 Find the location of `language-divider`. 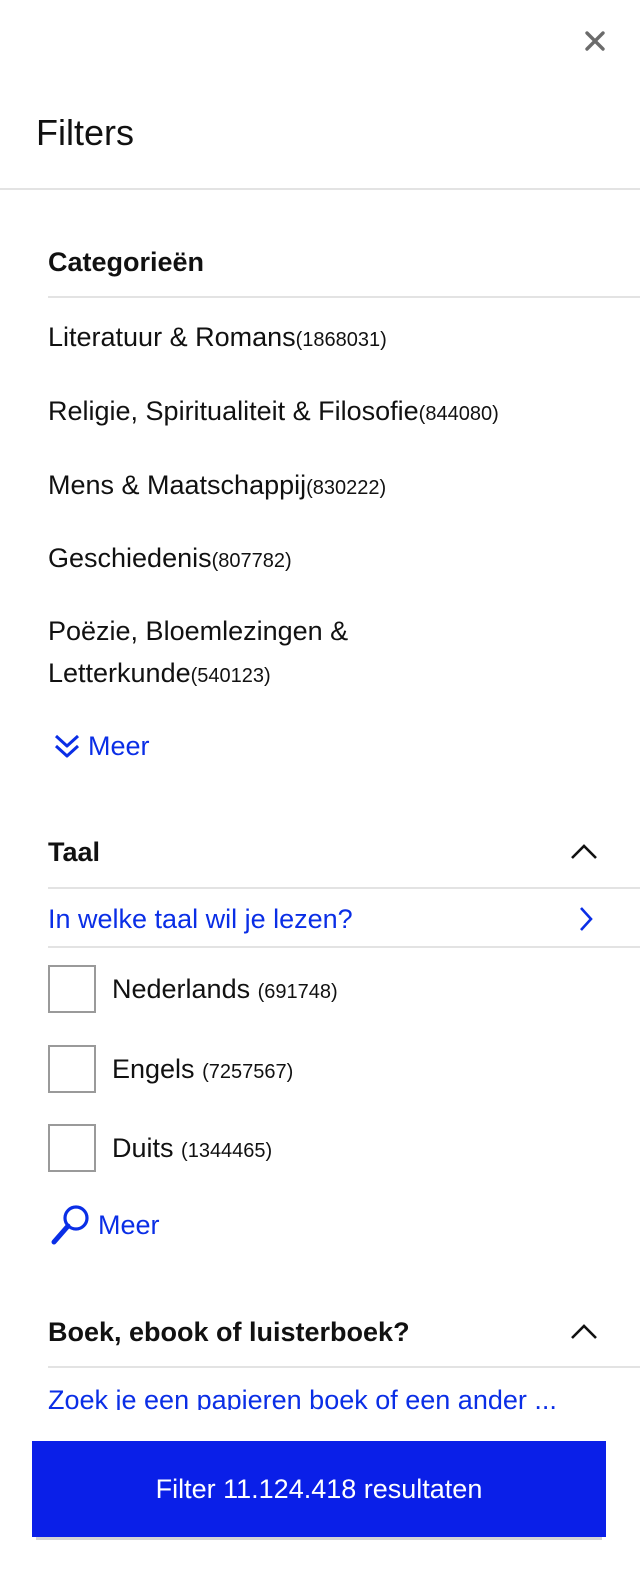

language-divider is located at coordinates (344, 888).